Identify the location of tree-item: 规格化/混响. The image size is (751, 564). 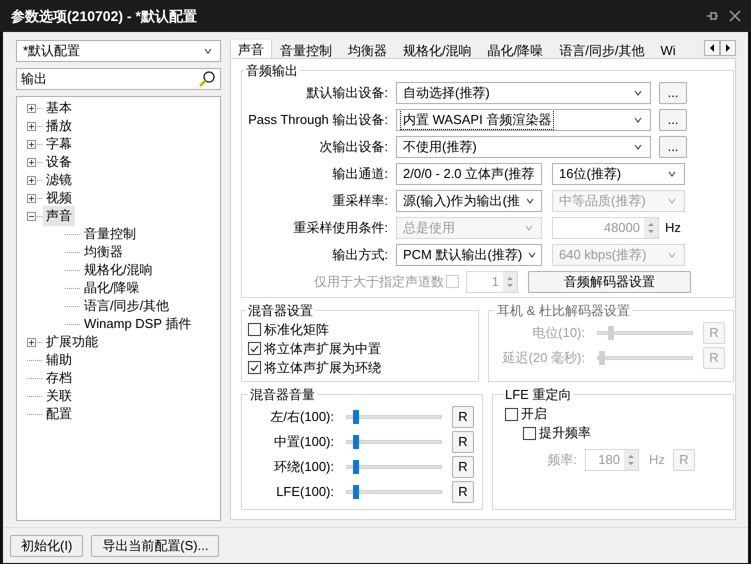
(118, 270).